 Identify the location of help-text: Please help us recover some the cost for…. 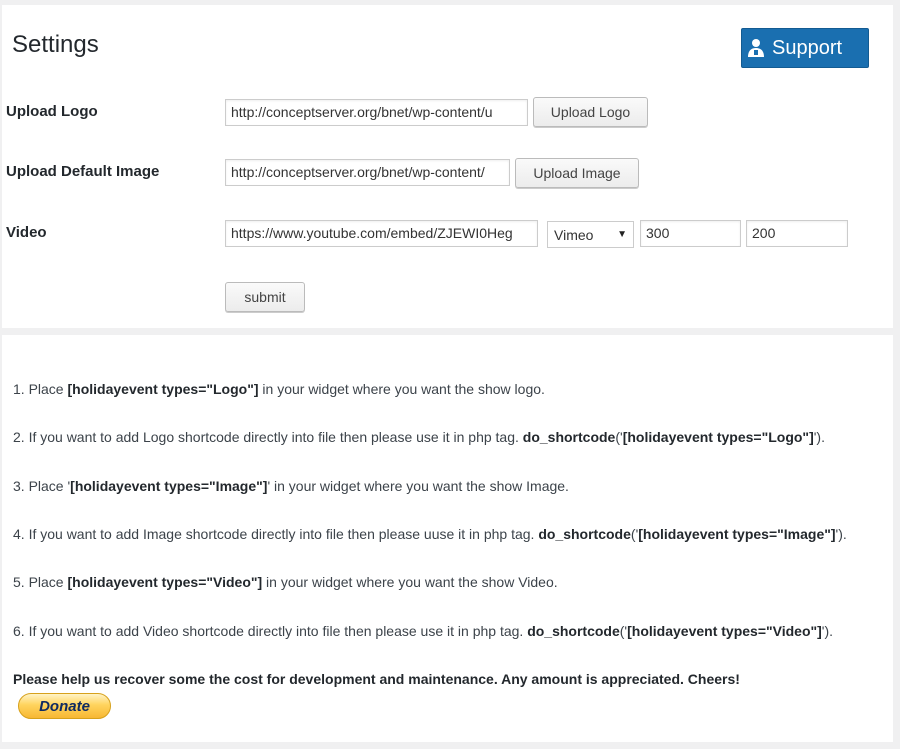
(376, 679).